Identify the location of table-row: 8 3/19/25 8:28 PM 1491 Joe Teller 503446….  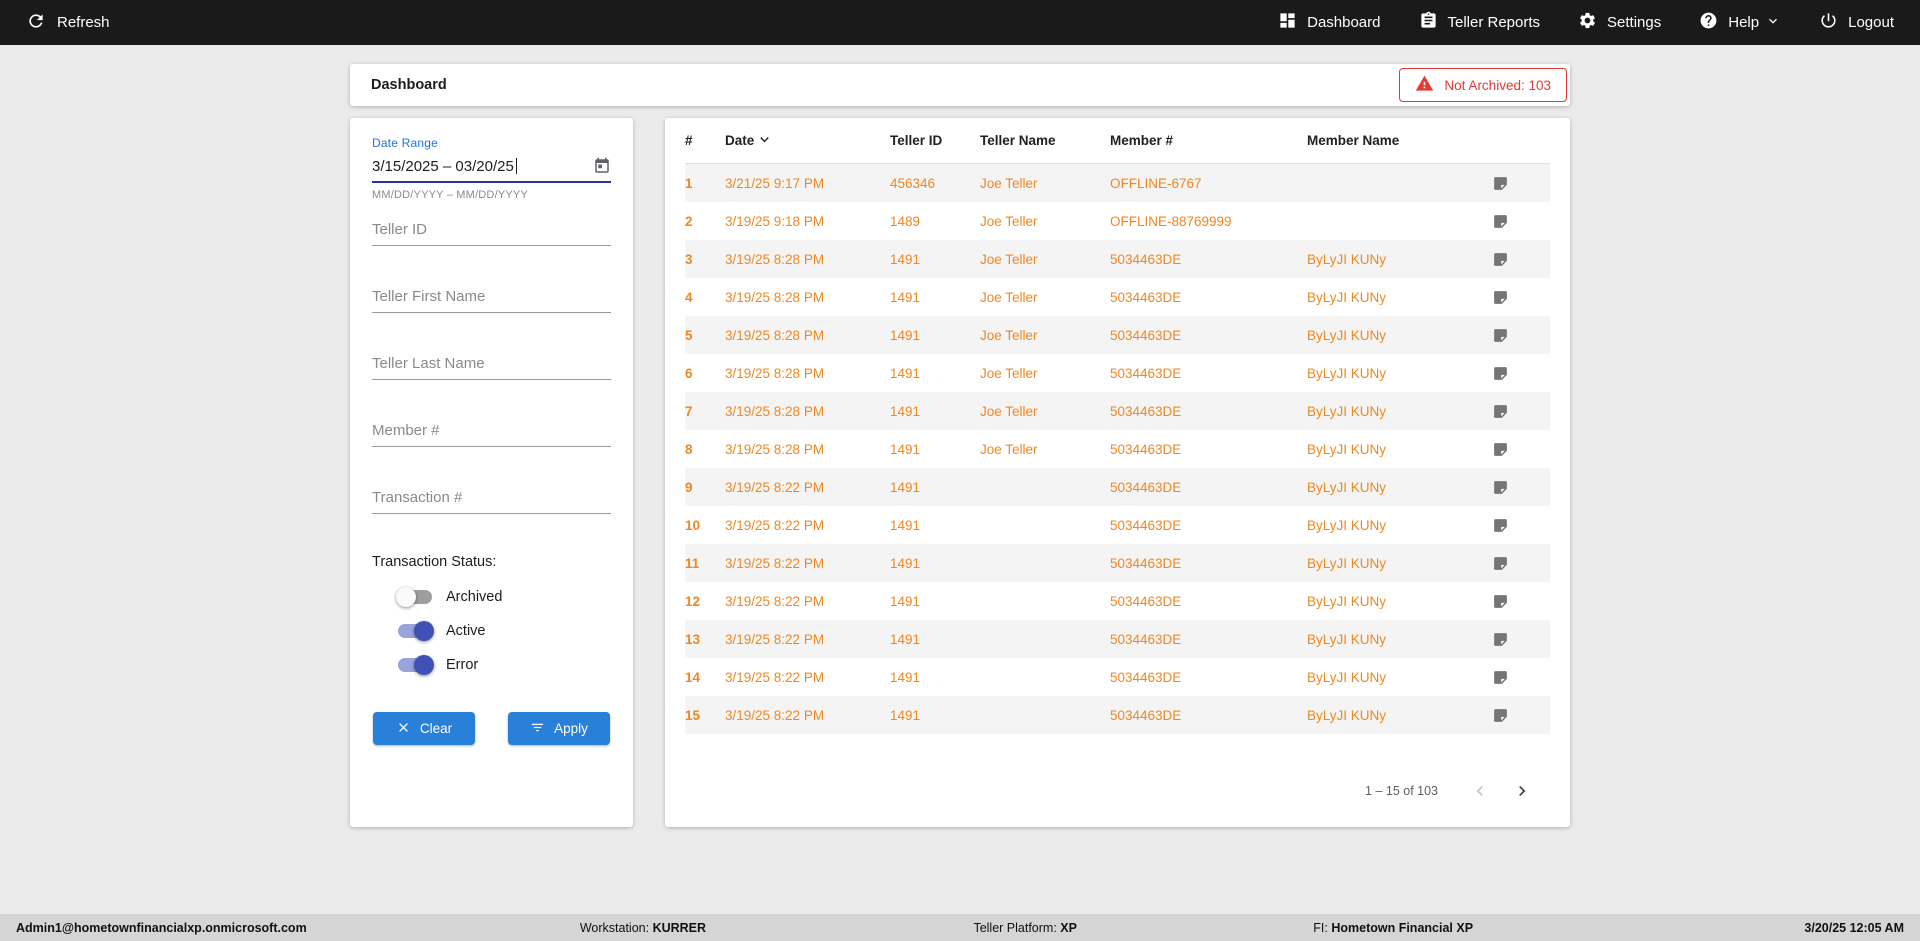
(1117, 449).